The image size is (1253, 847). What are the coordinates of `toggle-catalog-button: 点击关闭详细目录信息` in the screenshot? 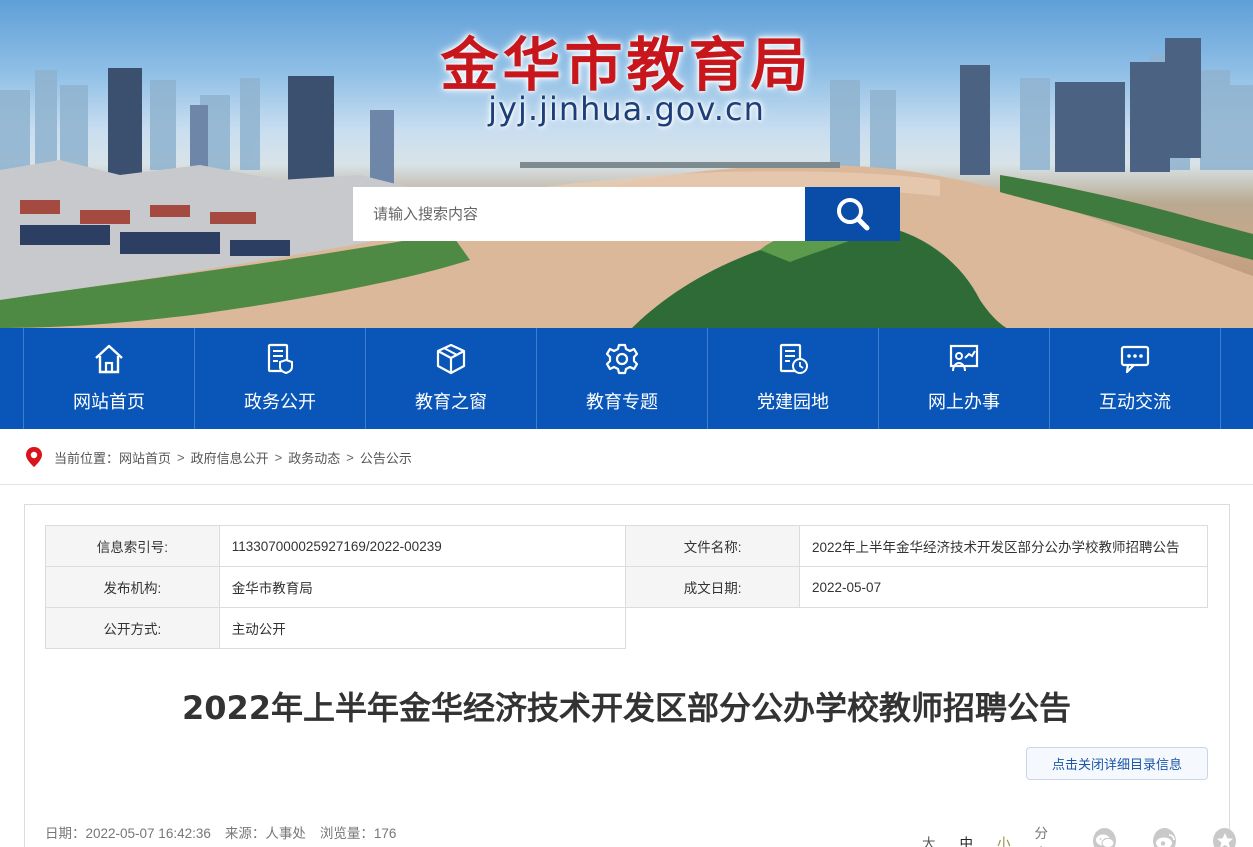 It's located at (1117, 763).